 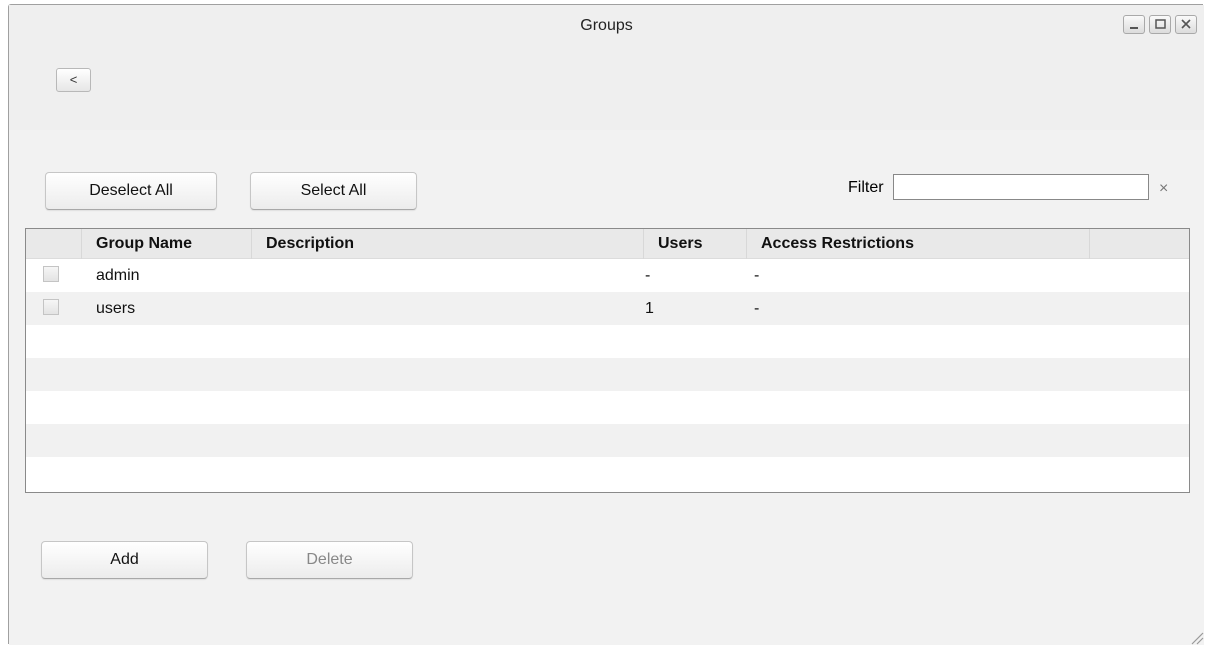 I want to click on column-header-description: Description, so click(x=448, y=244).